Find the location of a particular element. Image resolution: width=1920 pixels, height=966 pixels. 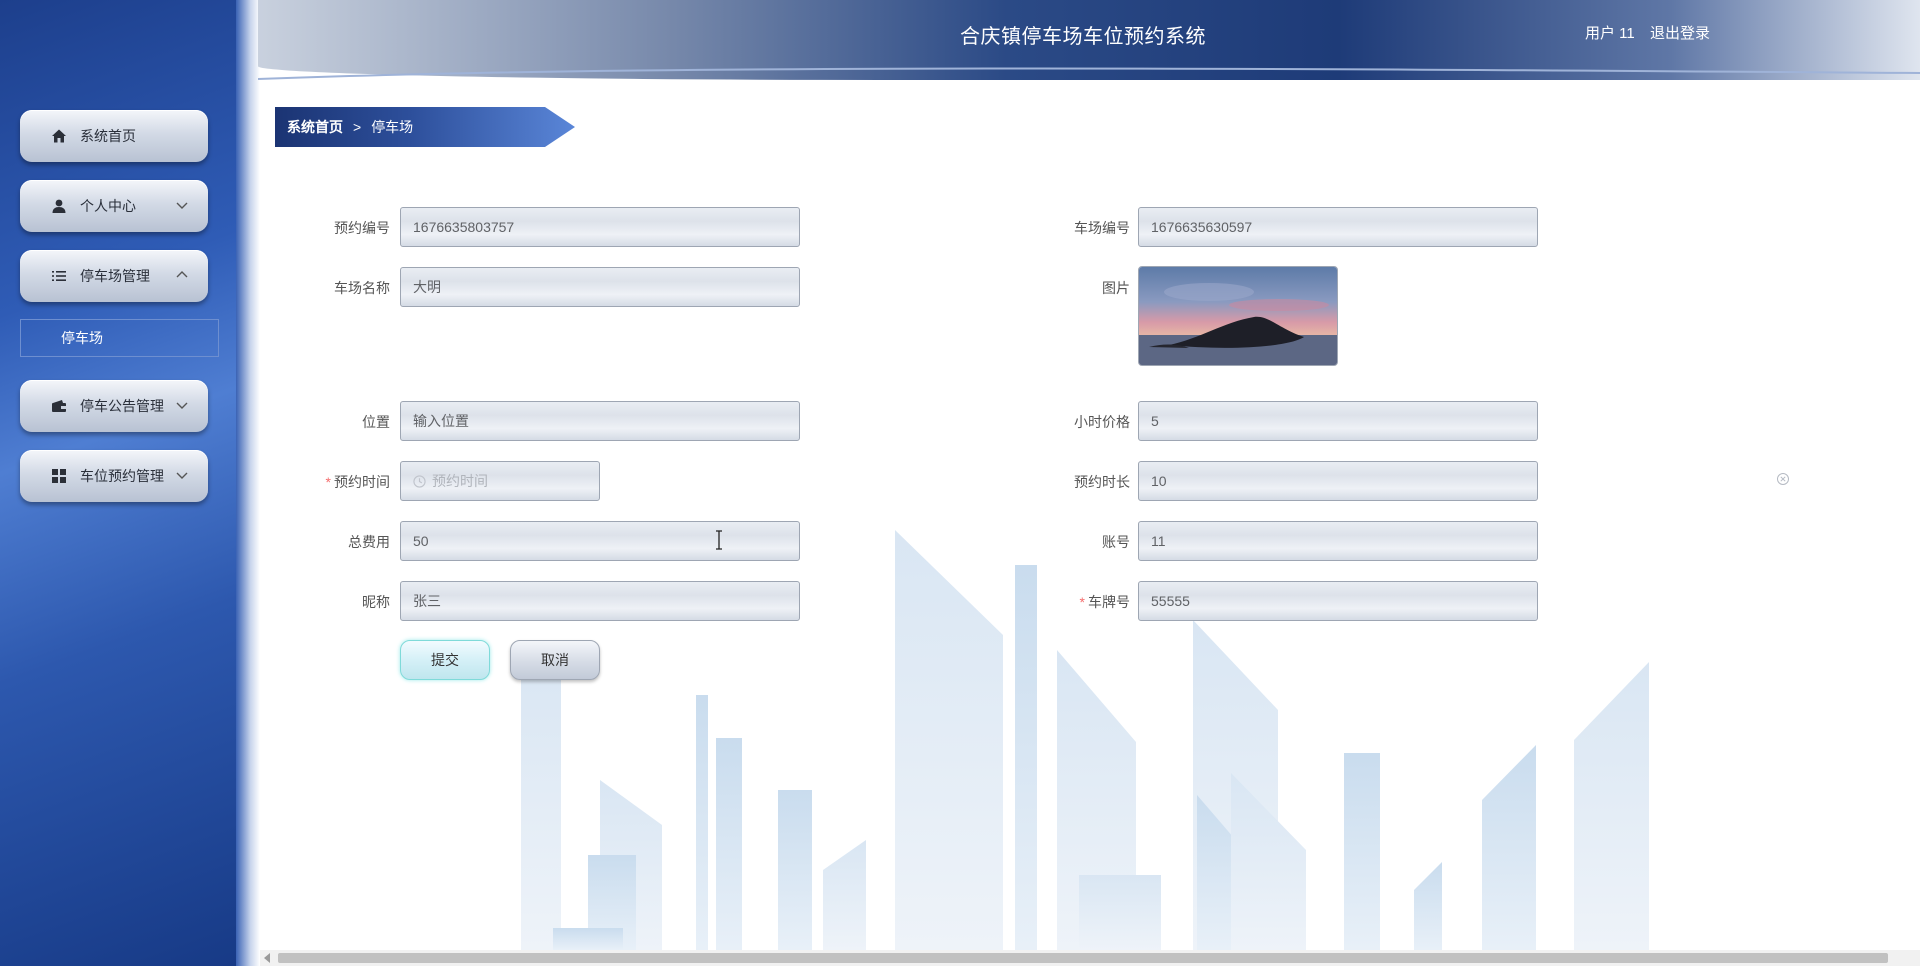

cancel-button: 取消 is located at coordinates (555, 660).